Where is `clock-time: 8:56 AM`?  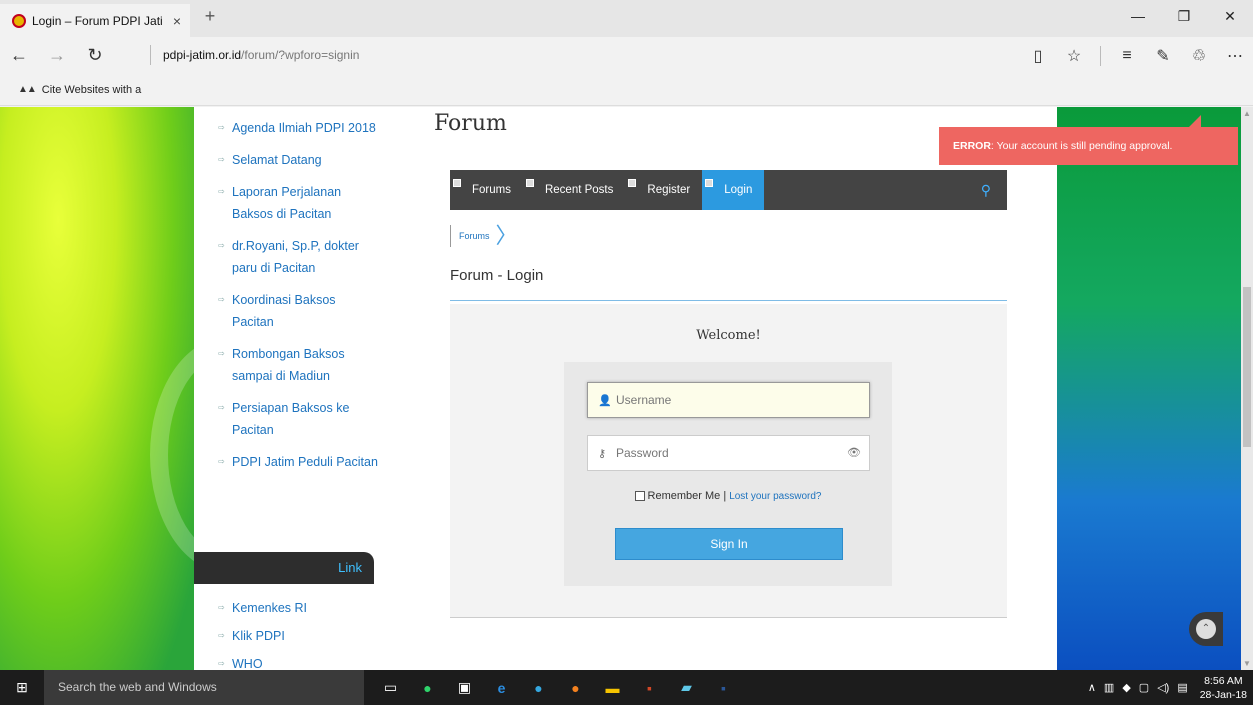 clock-time: 8:56 AM is located at coordinates (1223, 680).